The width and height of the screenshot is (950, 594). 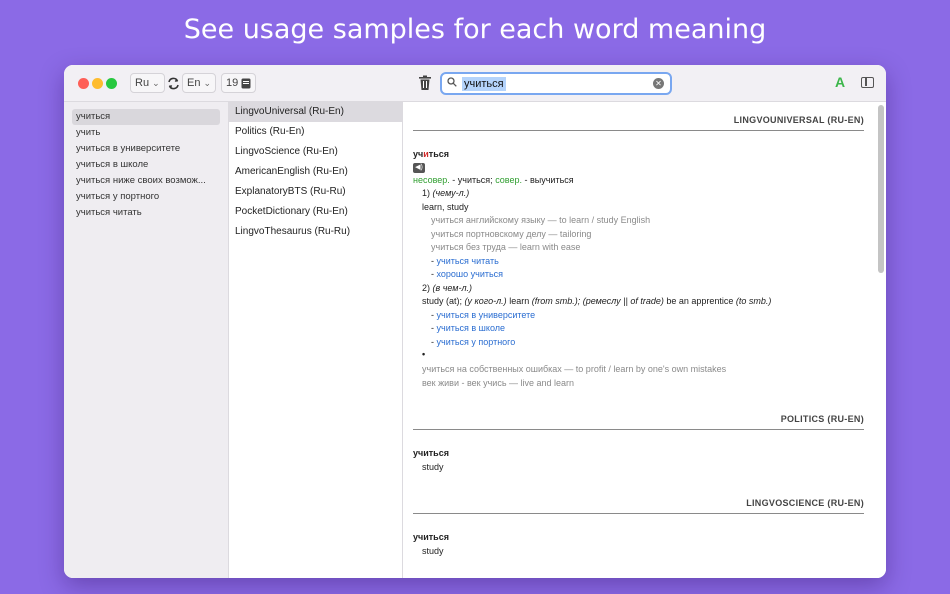 What do you see at coordinates (146, 197) in the screenshot?
I see `suggestion-item: учиться у портного` at bounding box center [146, 197].